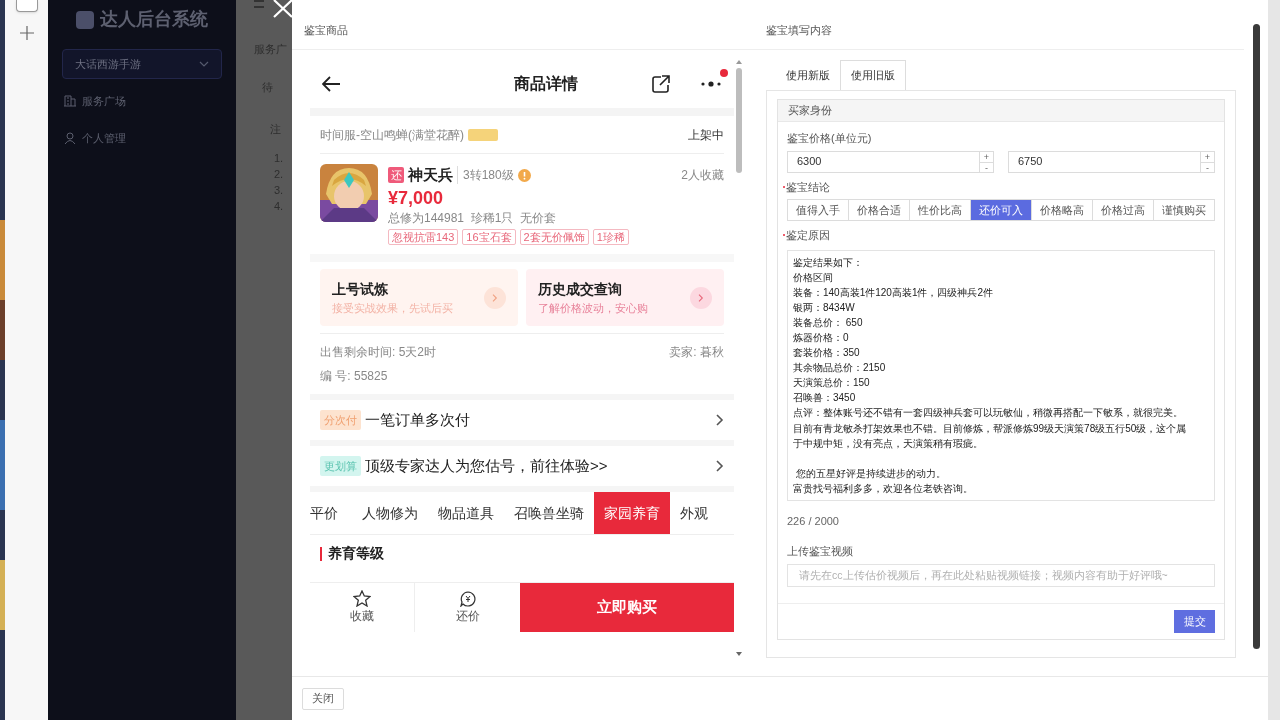  What do you see at coordinates (362, 598) in the screenshot?
I see `star-icon` at bounding box center [362, 598].